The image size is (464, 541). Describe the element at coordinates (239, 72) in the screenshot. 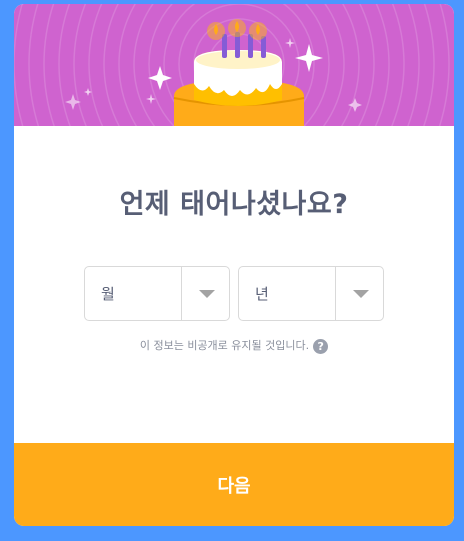

I see `birthday-cake-icon` at that location.